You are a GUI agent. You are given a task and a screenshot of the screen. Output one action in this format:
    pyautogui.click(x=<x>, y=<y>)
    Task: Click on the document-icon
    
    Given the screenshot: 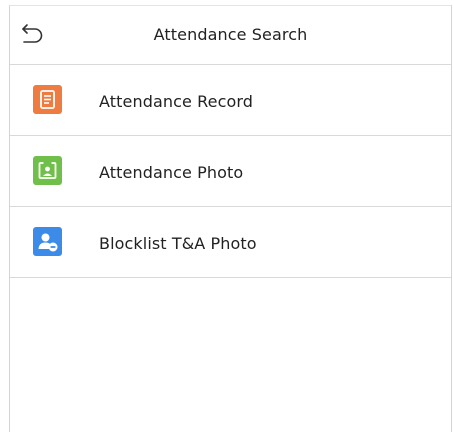 What is the action you would take?
    pyautogui.click(x=47, y=99)
    